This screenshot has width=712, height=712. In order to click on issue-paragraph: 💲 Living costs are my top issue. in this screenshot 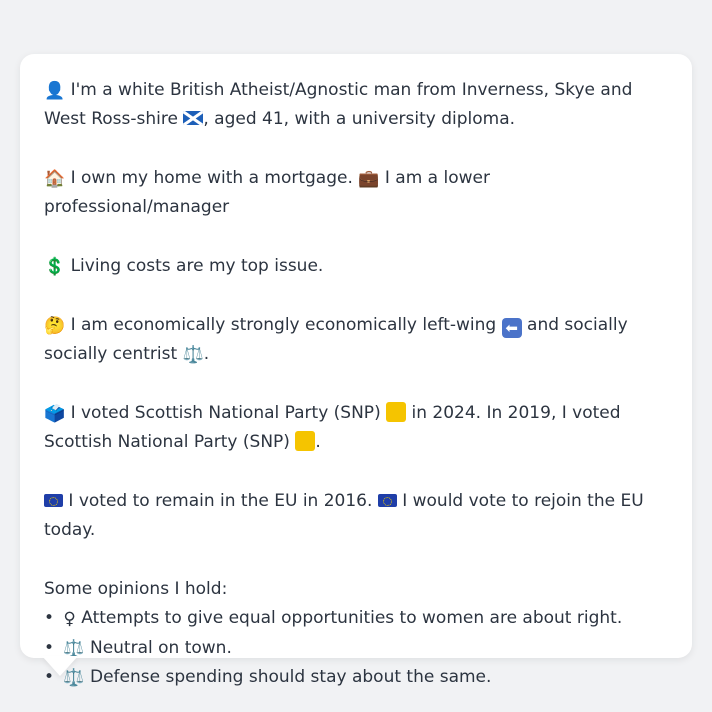, I will do `click(358, 266)`.